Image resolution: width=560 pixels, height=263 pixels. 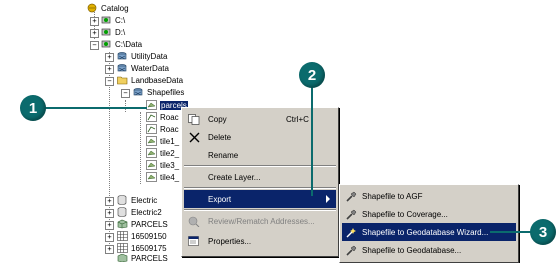 What do you see at coordinates (260, 119) in the screenshot?
I see `menu-item-copy: Copy Ctrl+C` at bounding box center [260, 119].